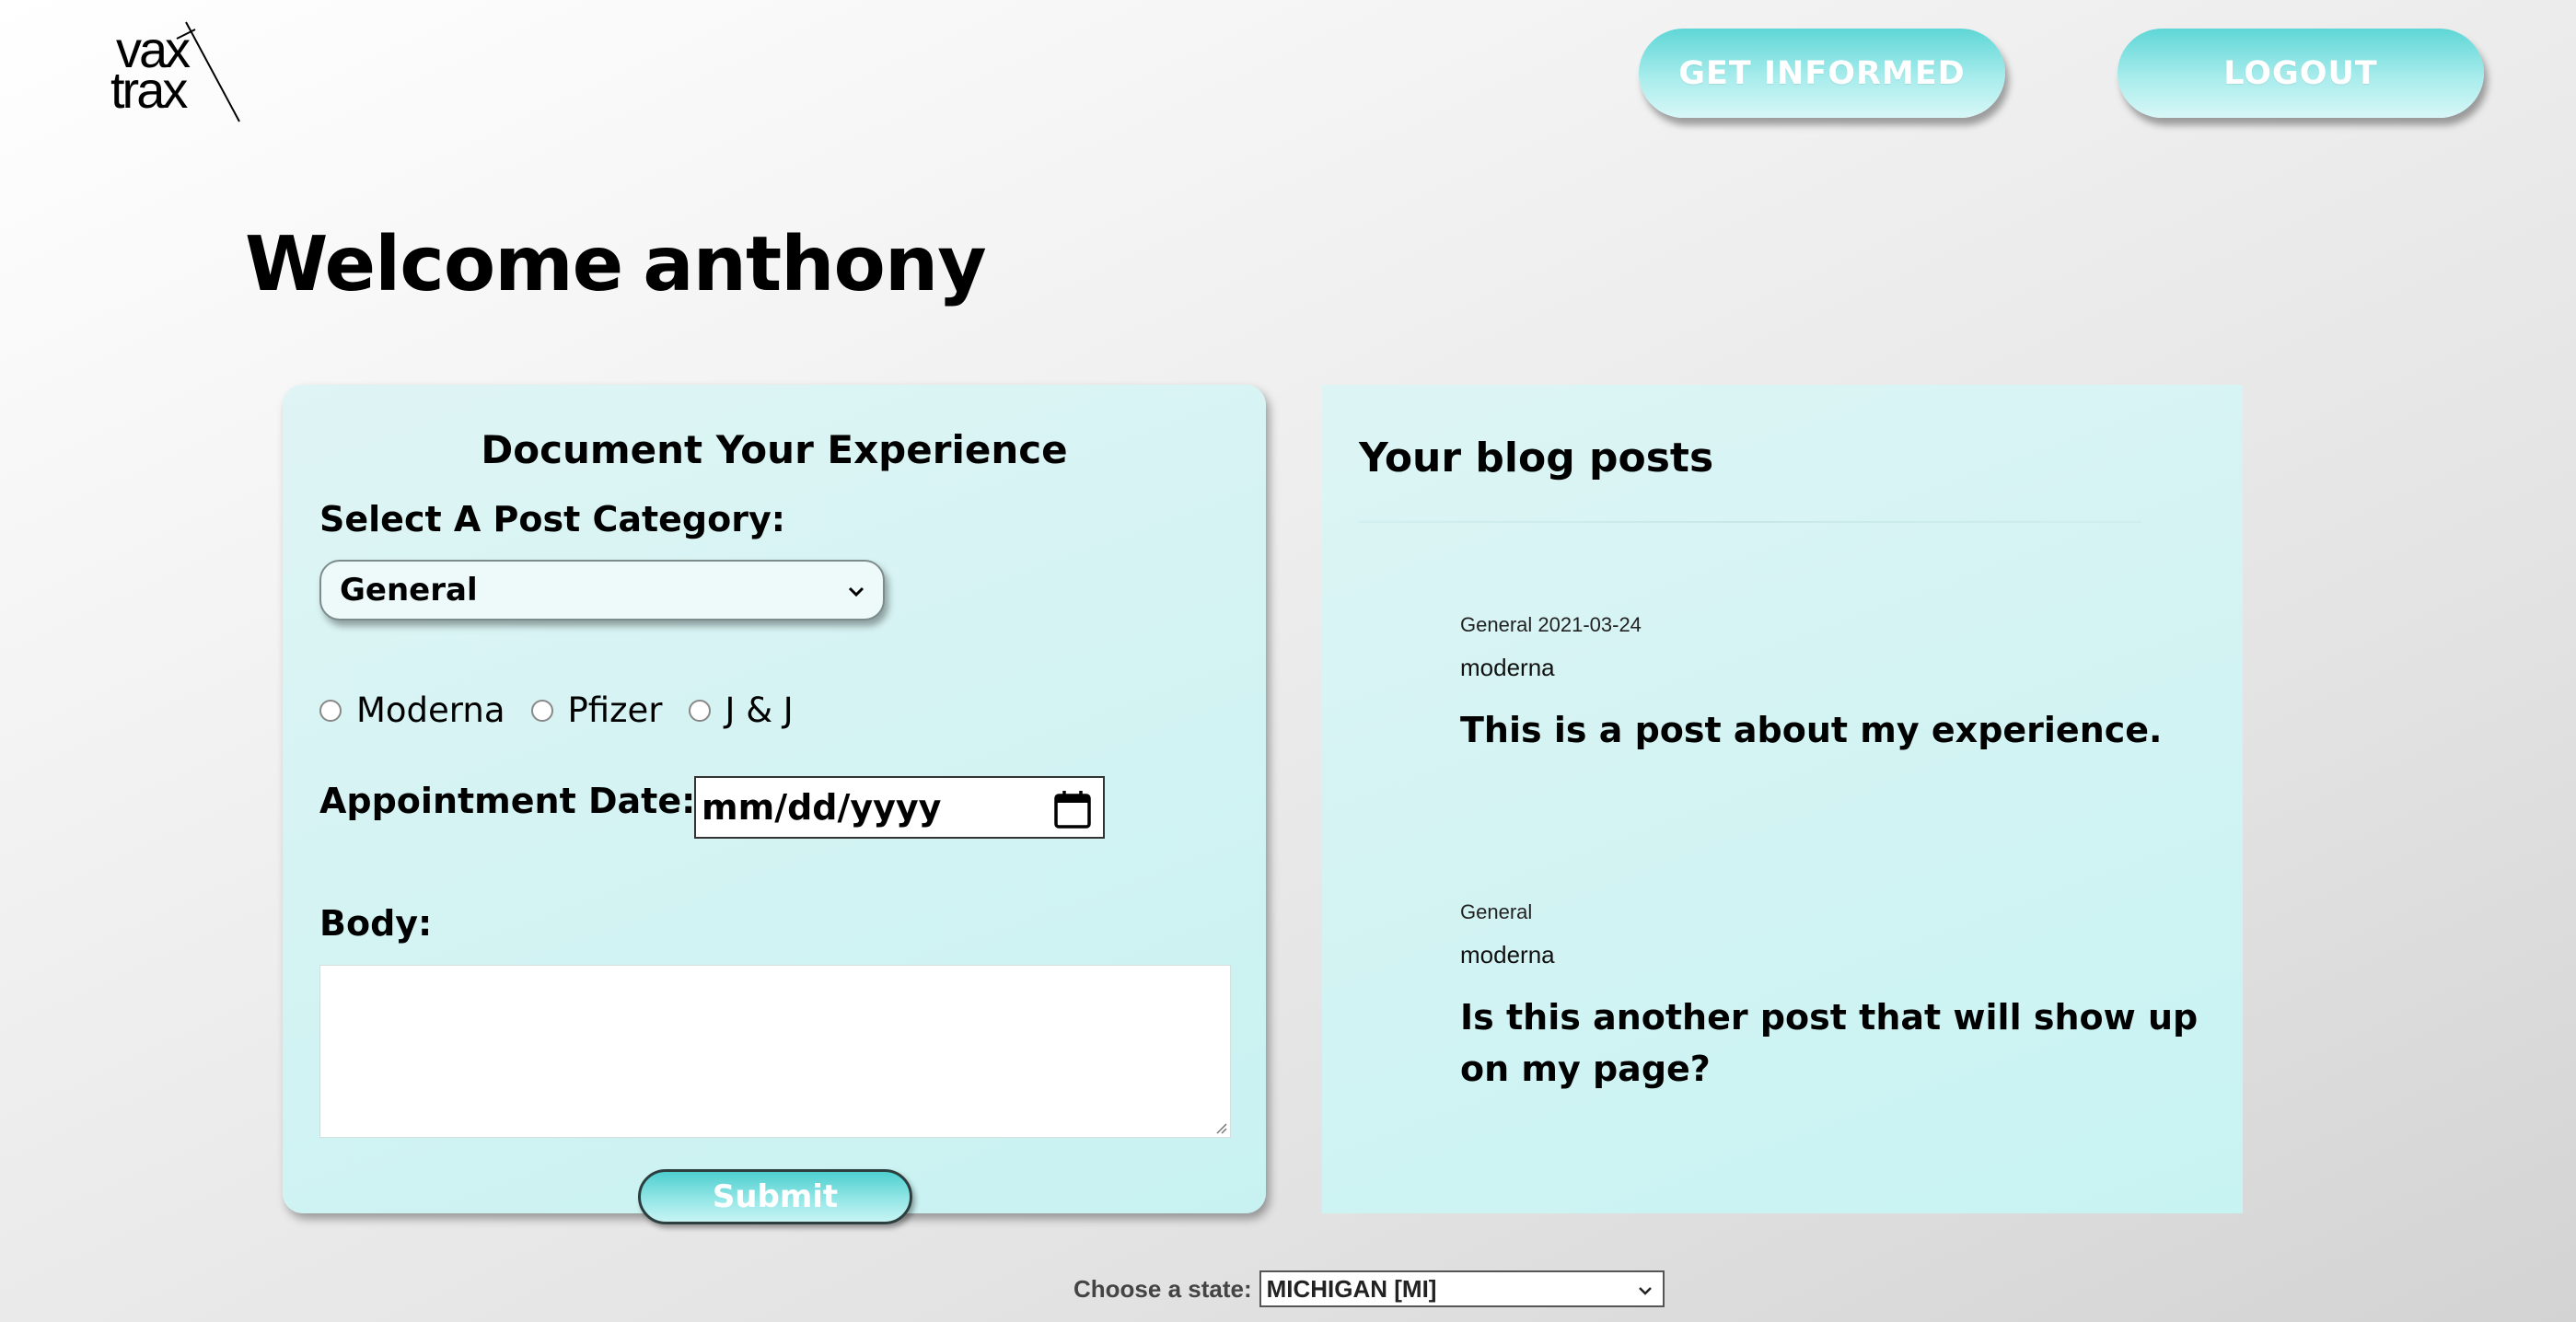 This screenshot has width=2576, height=1322. I want to click on radio-jj: J & J, so click(741, 710).